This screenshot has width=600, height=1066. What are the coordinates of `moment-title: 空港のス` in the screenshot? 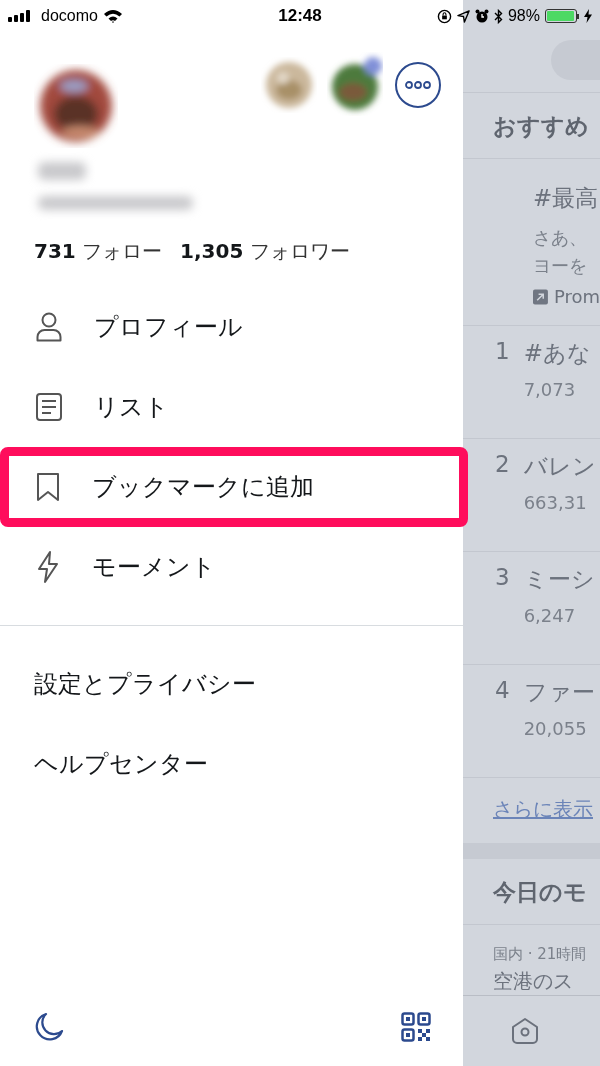 It's located at (533, 981).